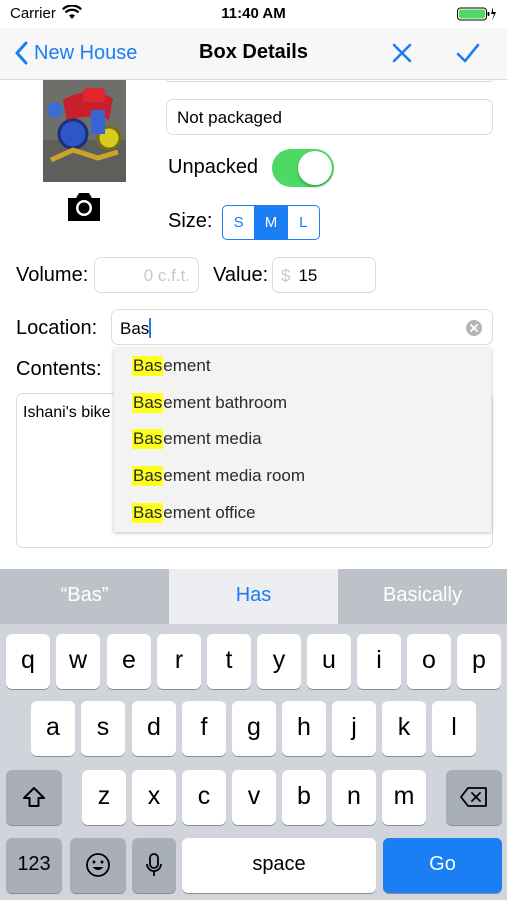 This screenshot has width=507, height=900. Describe the element at coordinates (154, 728) in the screenshot. I see `key-d: d` at that location.